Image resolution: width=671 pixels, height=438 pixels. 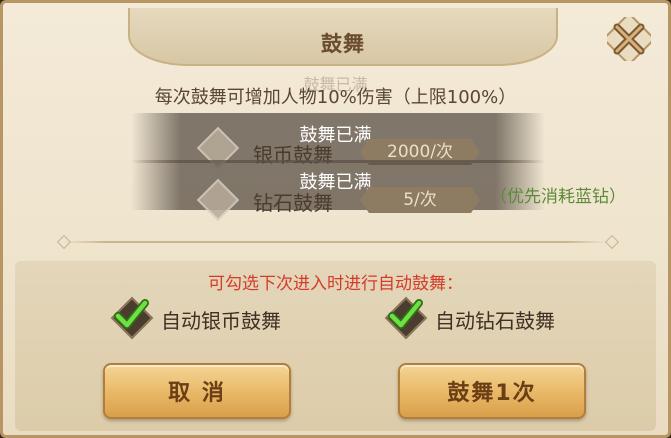 I want to click on close-button, so click(x=629, y=39).